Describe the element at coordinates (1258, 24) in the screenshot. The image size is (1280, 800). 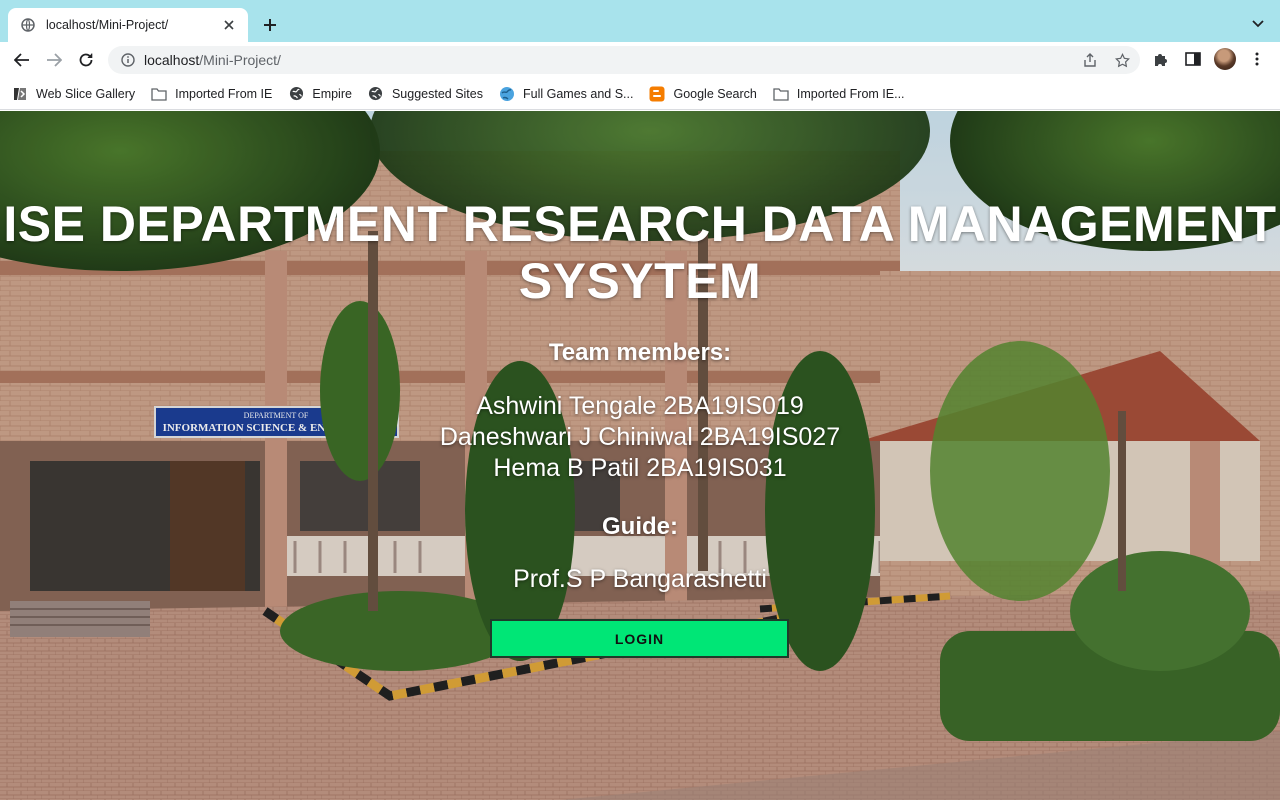
I see `chevron-down-icon` at that location.